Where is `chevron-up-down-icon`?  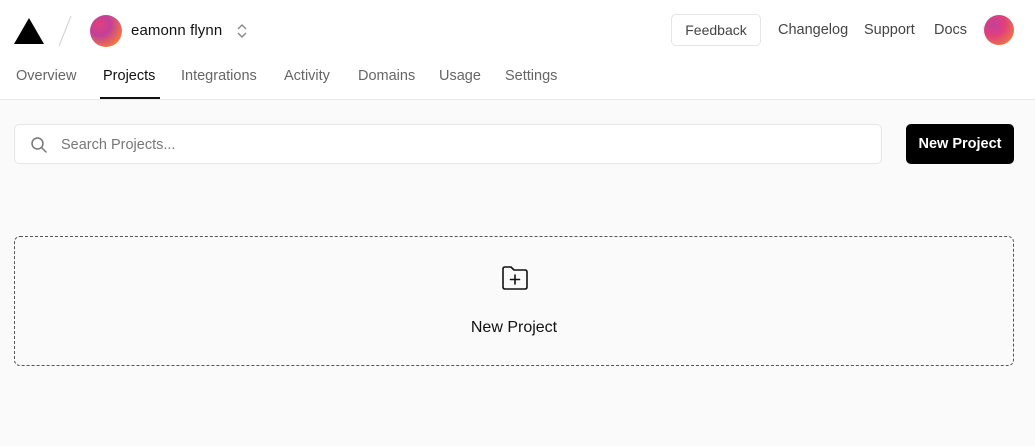 chevron-up-down-icon is located at coordinates (242, 31).